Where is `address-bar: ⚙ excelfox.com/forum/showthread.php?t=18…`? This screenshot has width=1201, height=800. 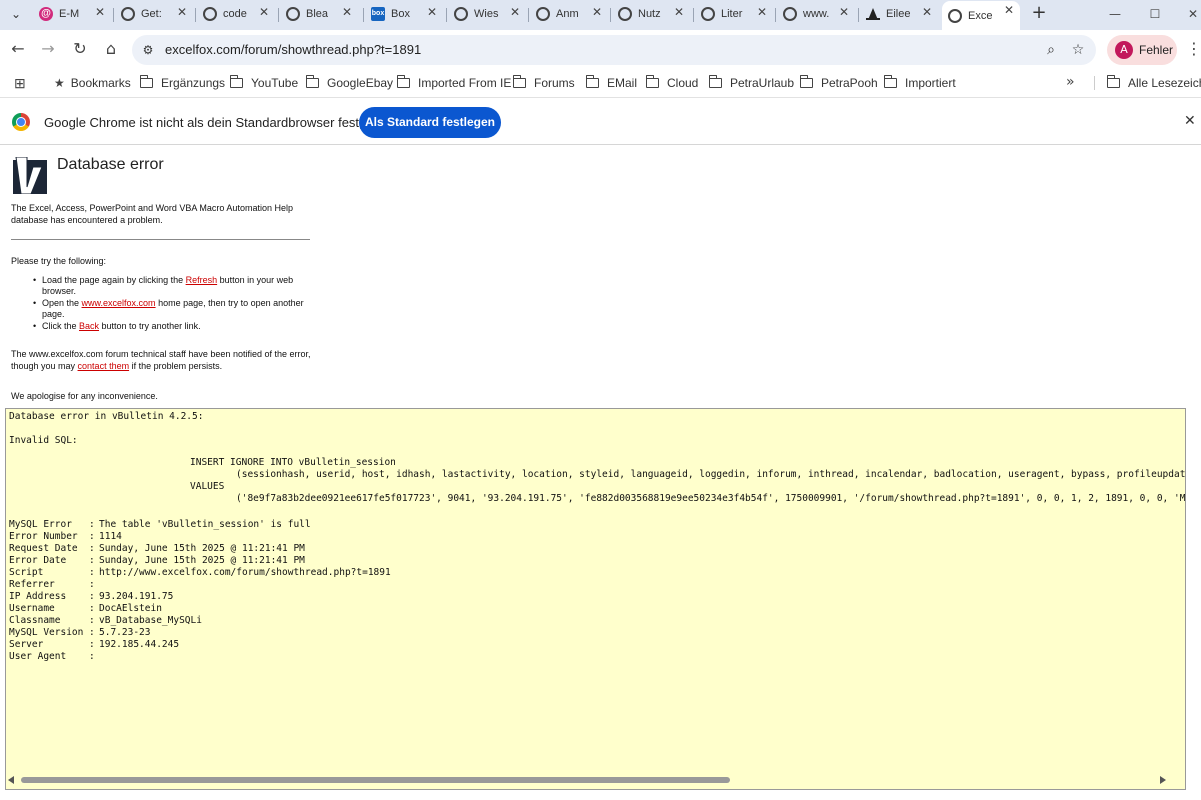
address-bar: ⚙ excelfox.com/forum/showthread.php?t=18… is located at coordinates (614, 50).